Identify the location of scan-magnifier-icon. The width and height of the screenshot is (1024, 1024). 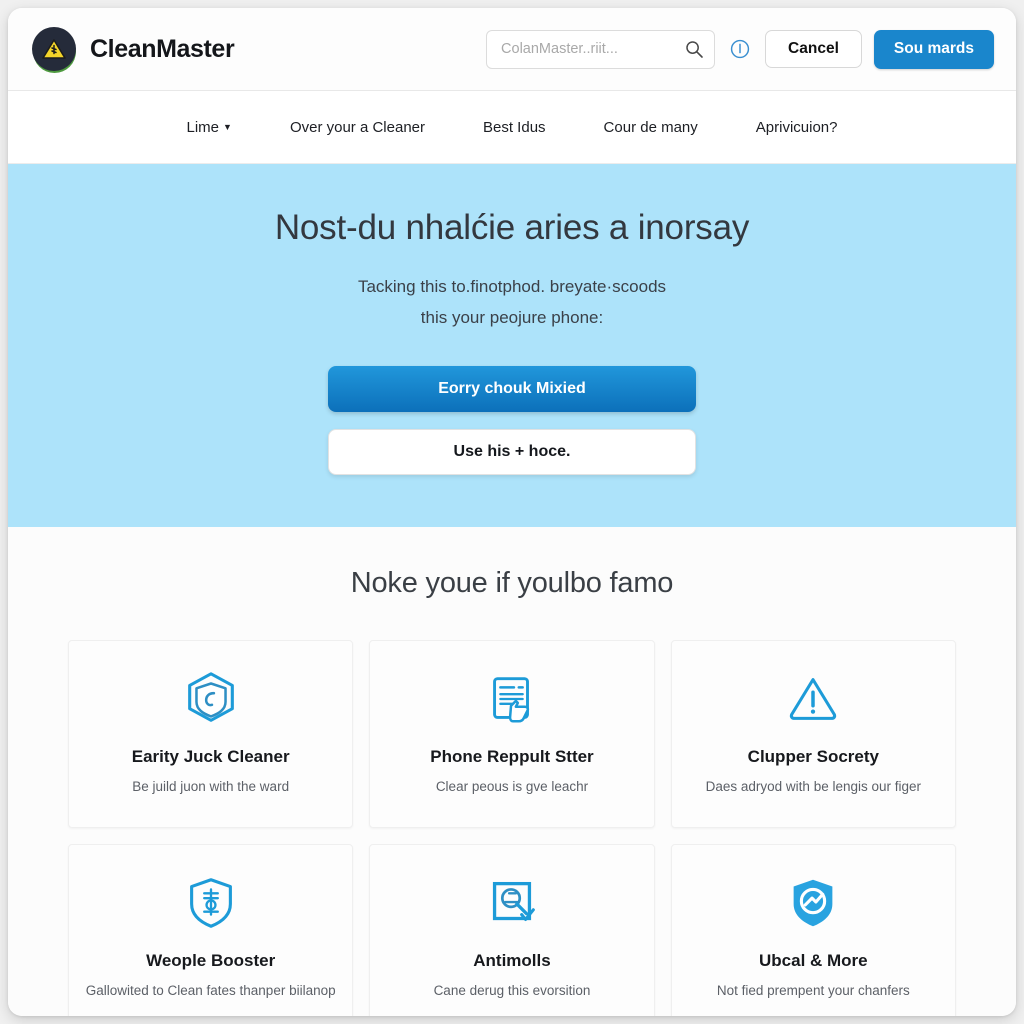
(512, 903).